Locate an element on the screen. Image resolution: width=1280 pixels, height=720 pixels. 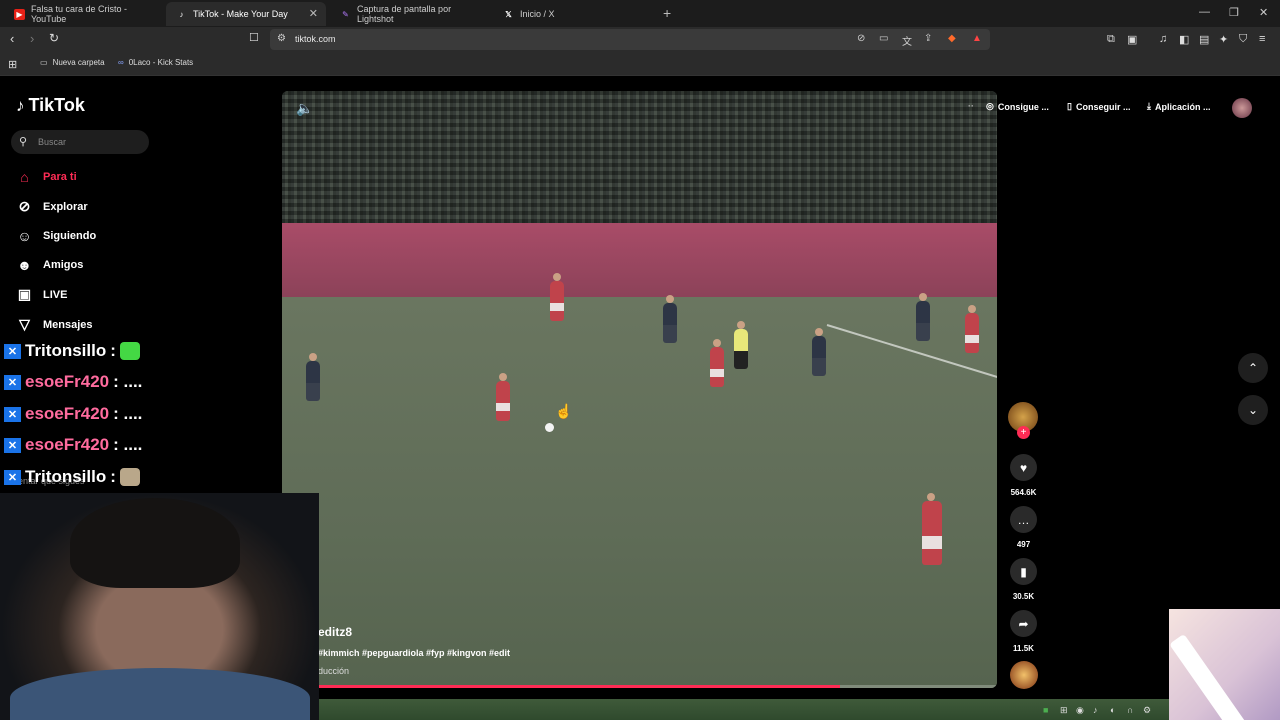
tray-icon: ◐ is located at coordinates (1112, 710).